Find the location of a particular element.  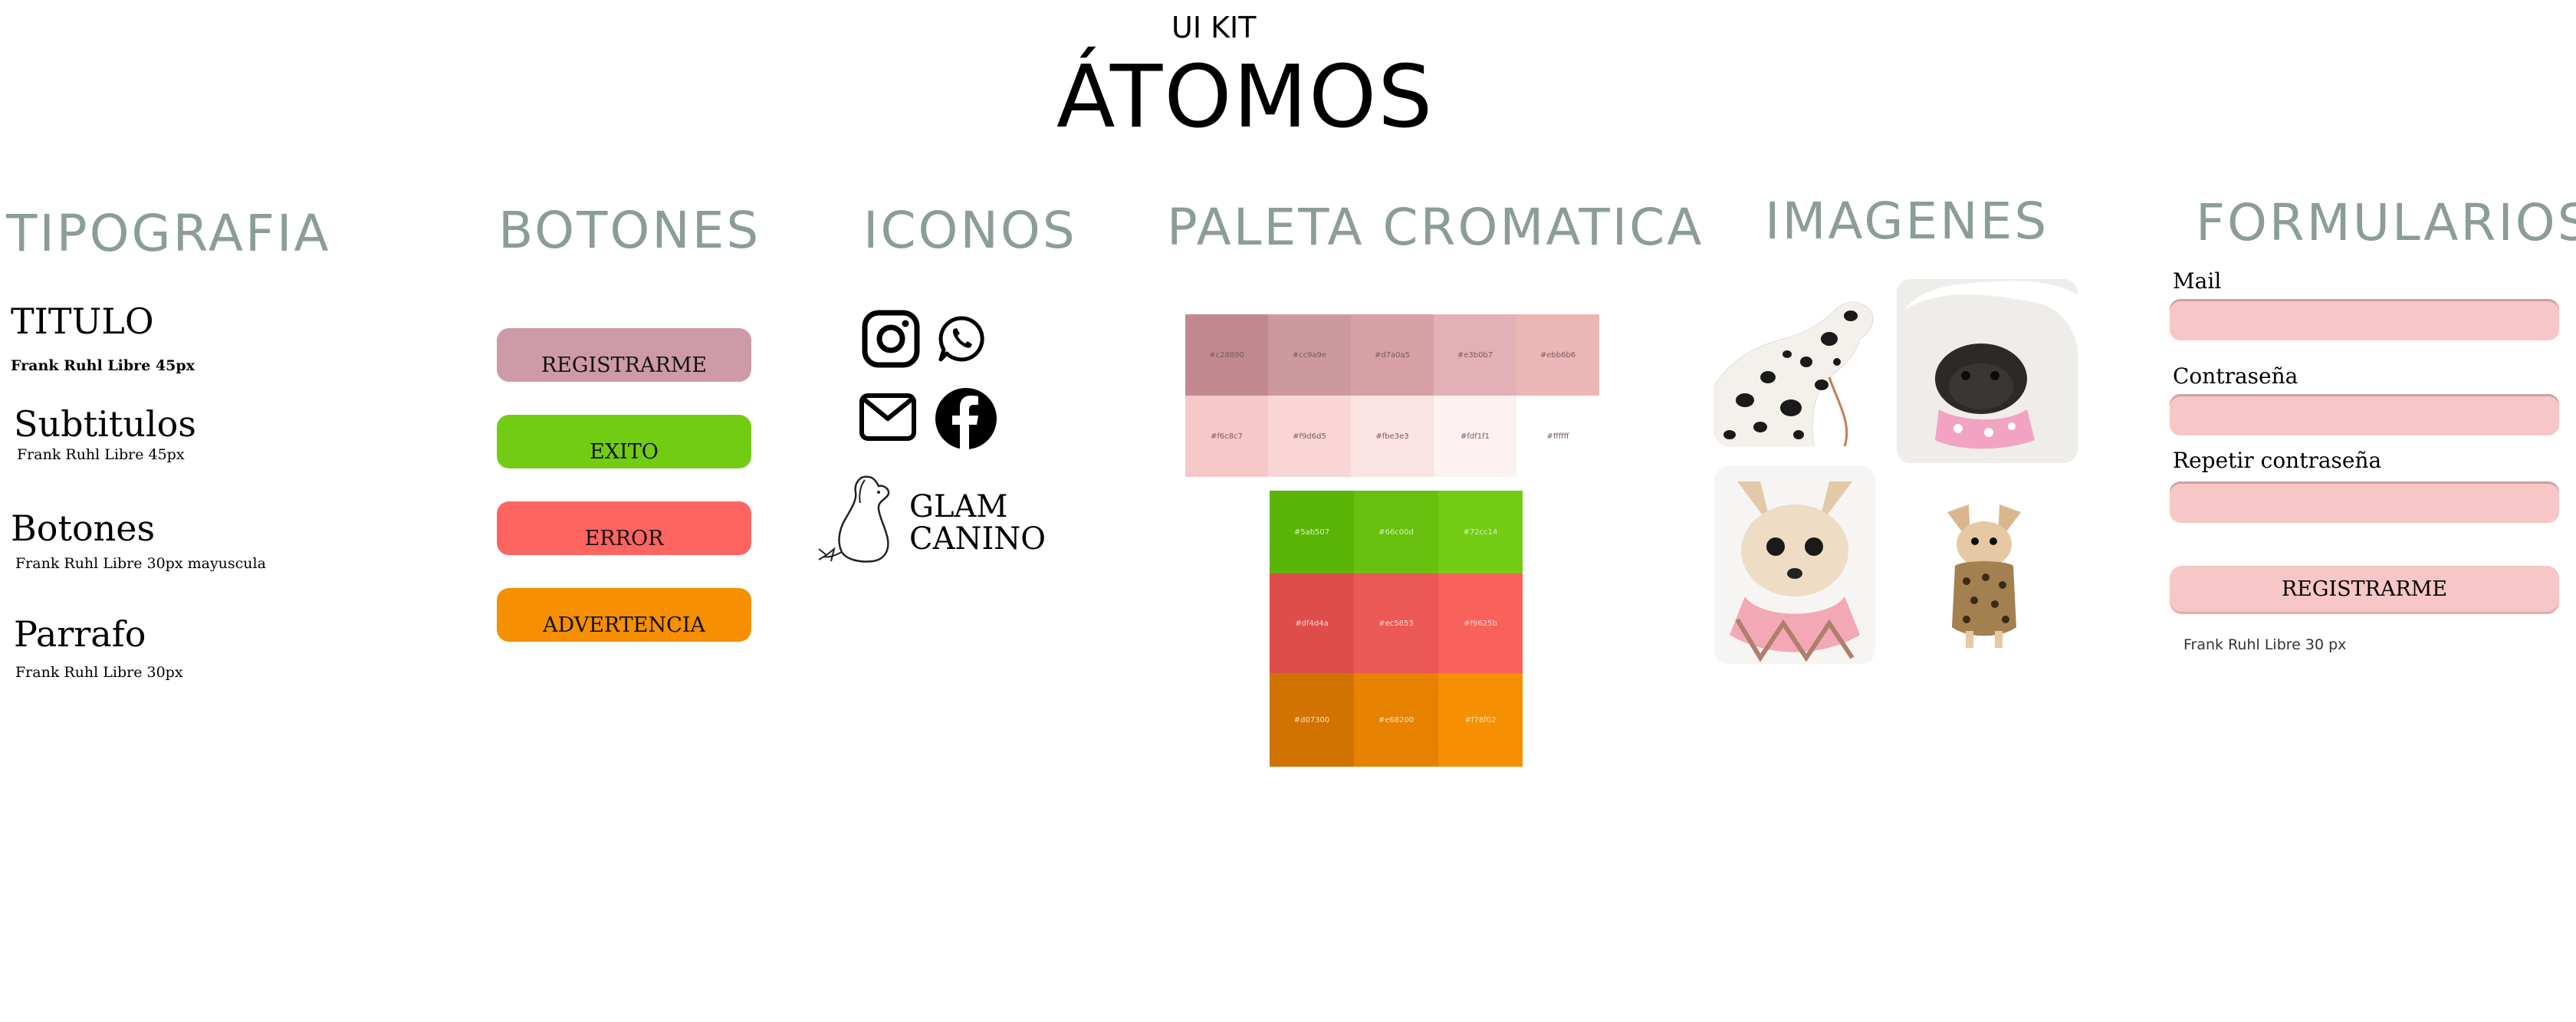

leopard-coat-chihuahua-photo is located at coordinates (1984, 573).